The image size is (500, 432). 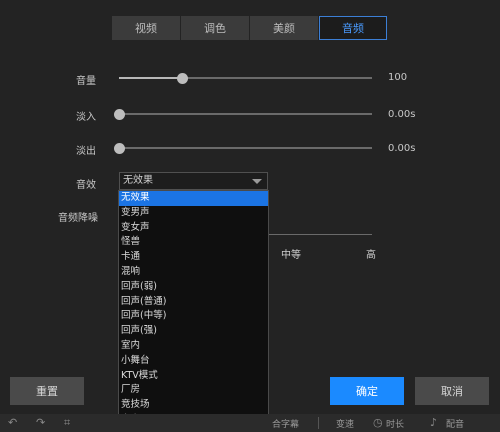 I want to click on effect-option: KTV模式, so click(x=193, y=376).